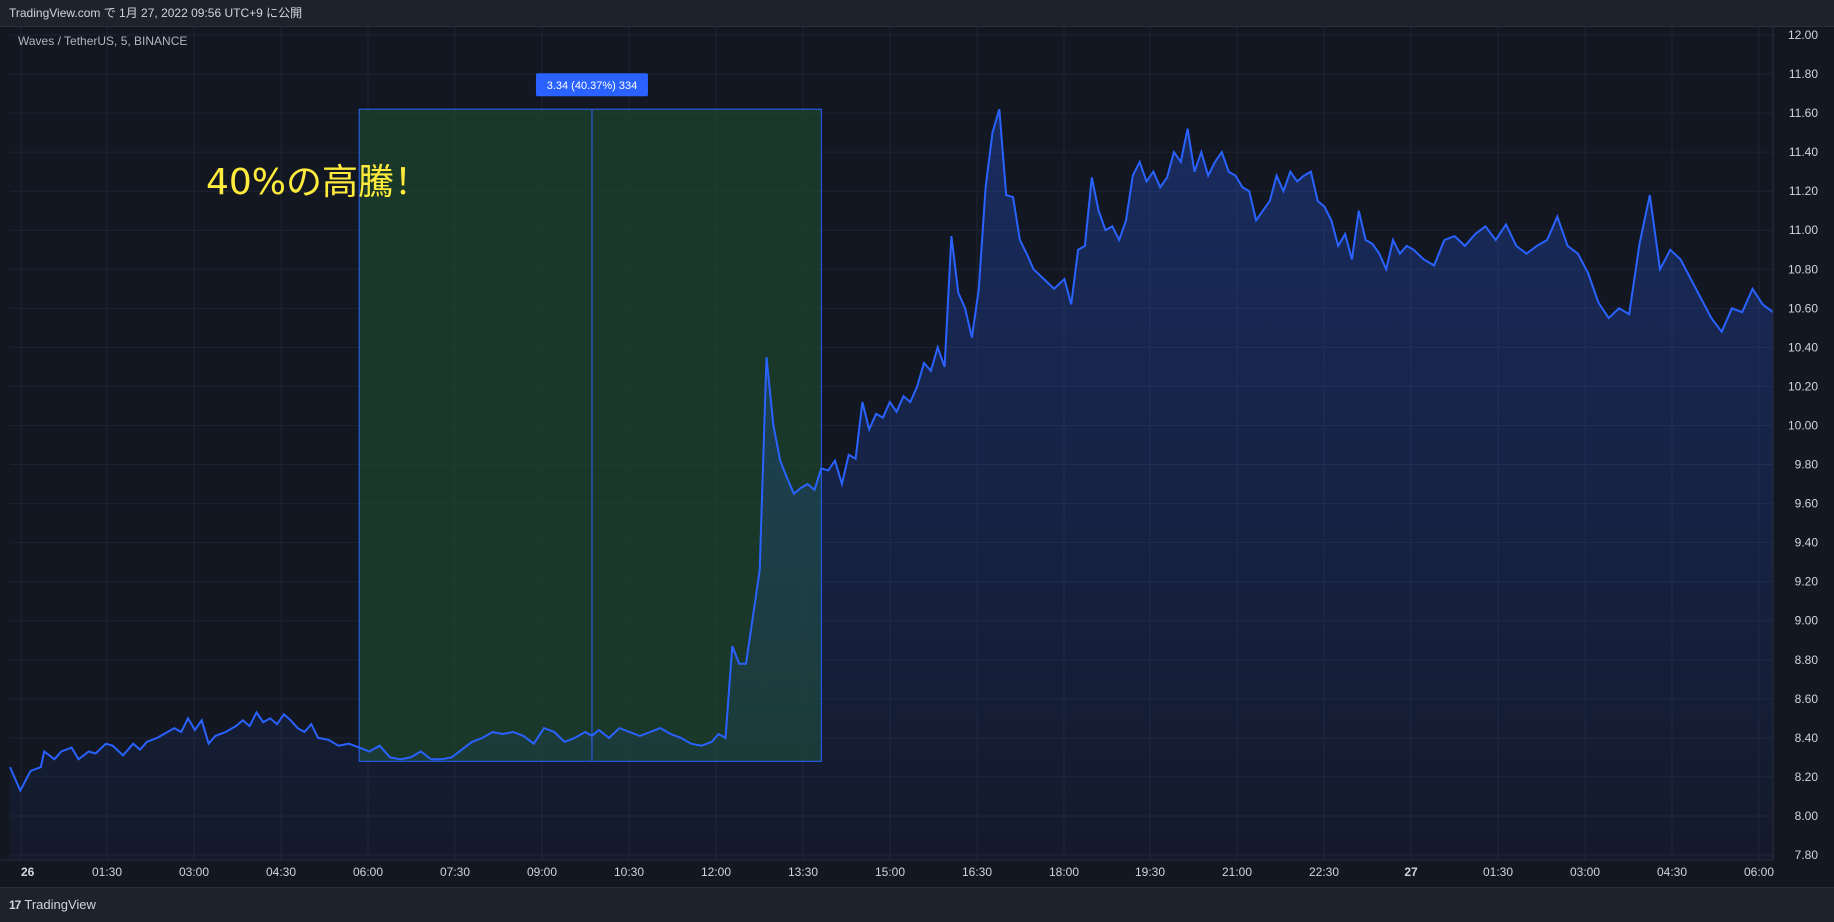 This screenshot has width=1834, height=922. Describe the element at coordinates (890, 872) in the screenshot. I see `x-tick-label: 15:00` at that location.